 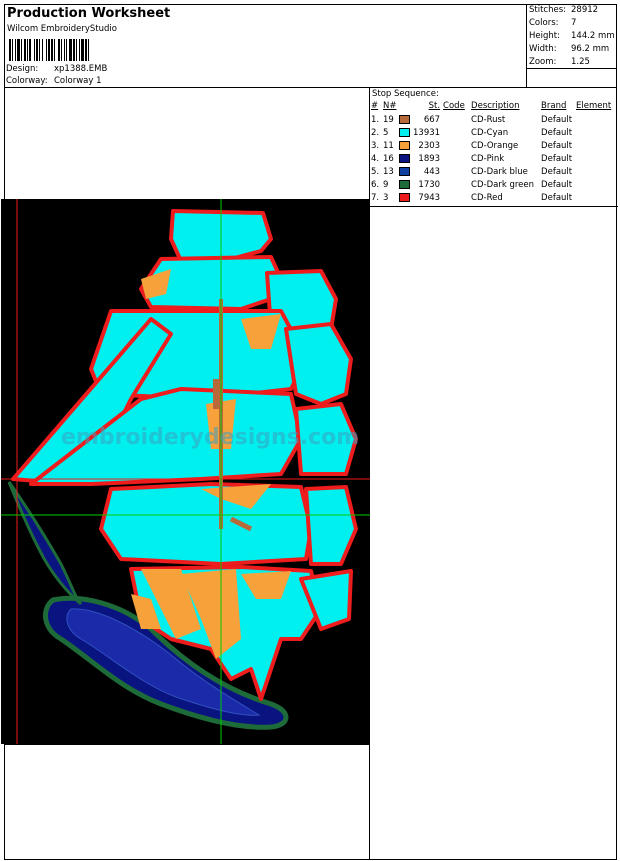 What do you see at coordinates (54, 81) in the screenshot?
I see `colorway-row: Colorway: Colorway 1` at bounding box center [54, 81].